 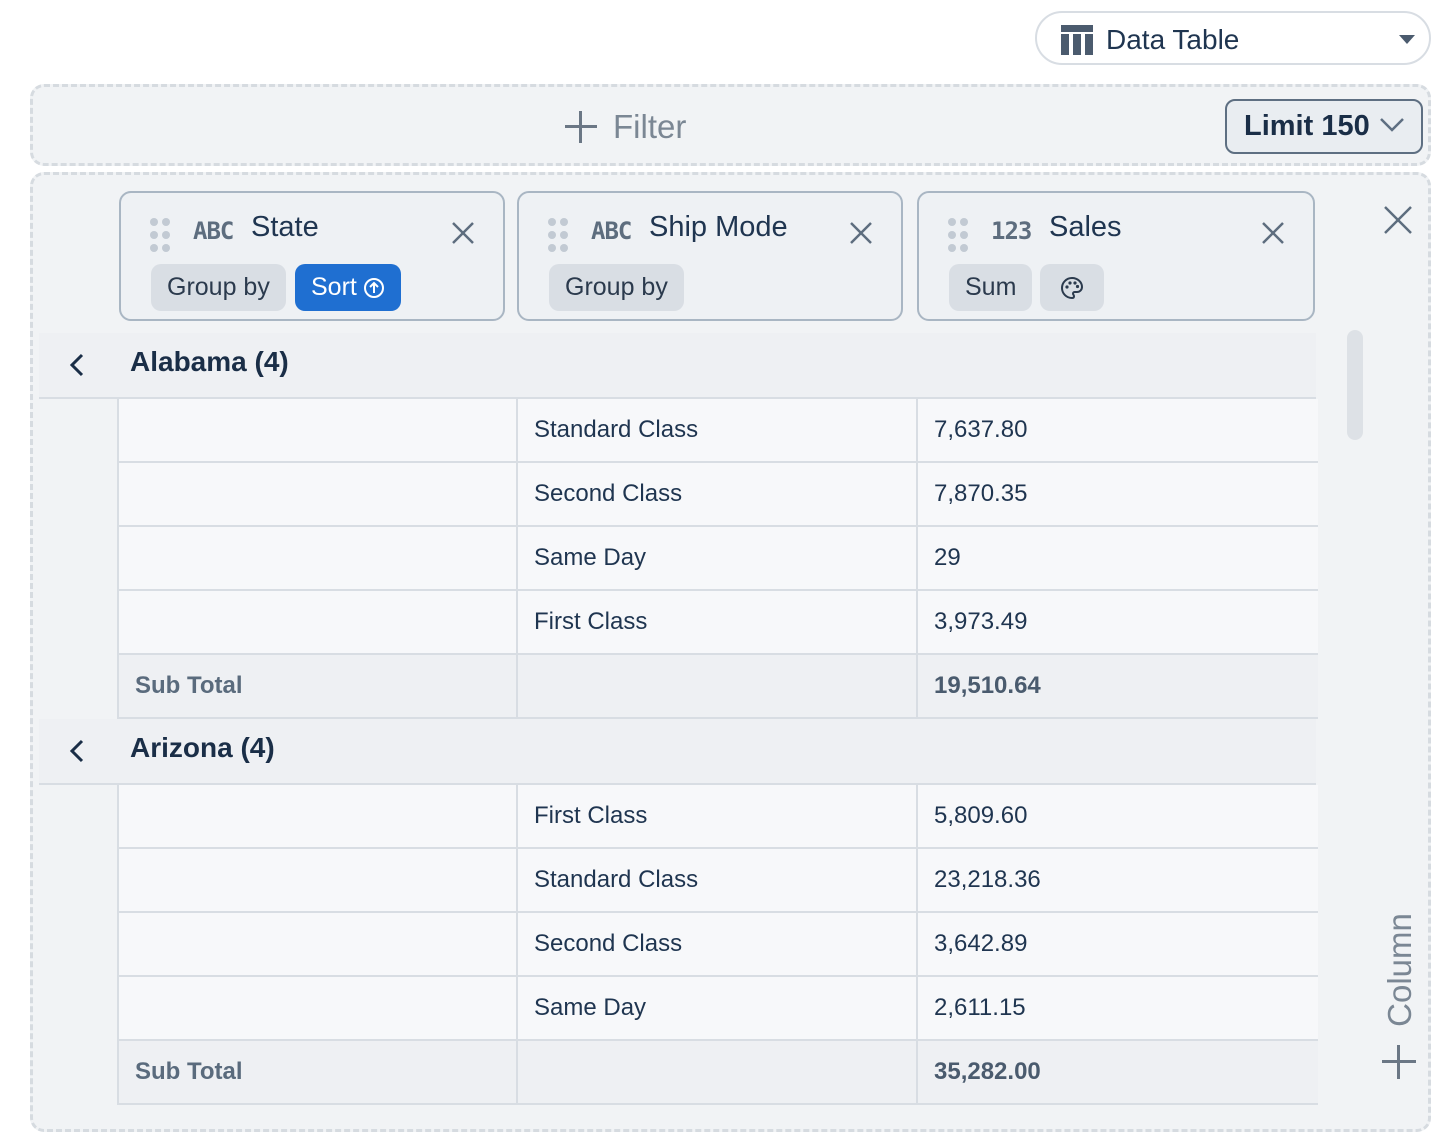 I want to click on add-filter-button: Filter, so click(x=624, y=127).